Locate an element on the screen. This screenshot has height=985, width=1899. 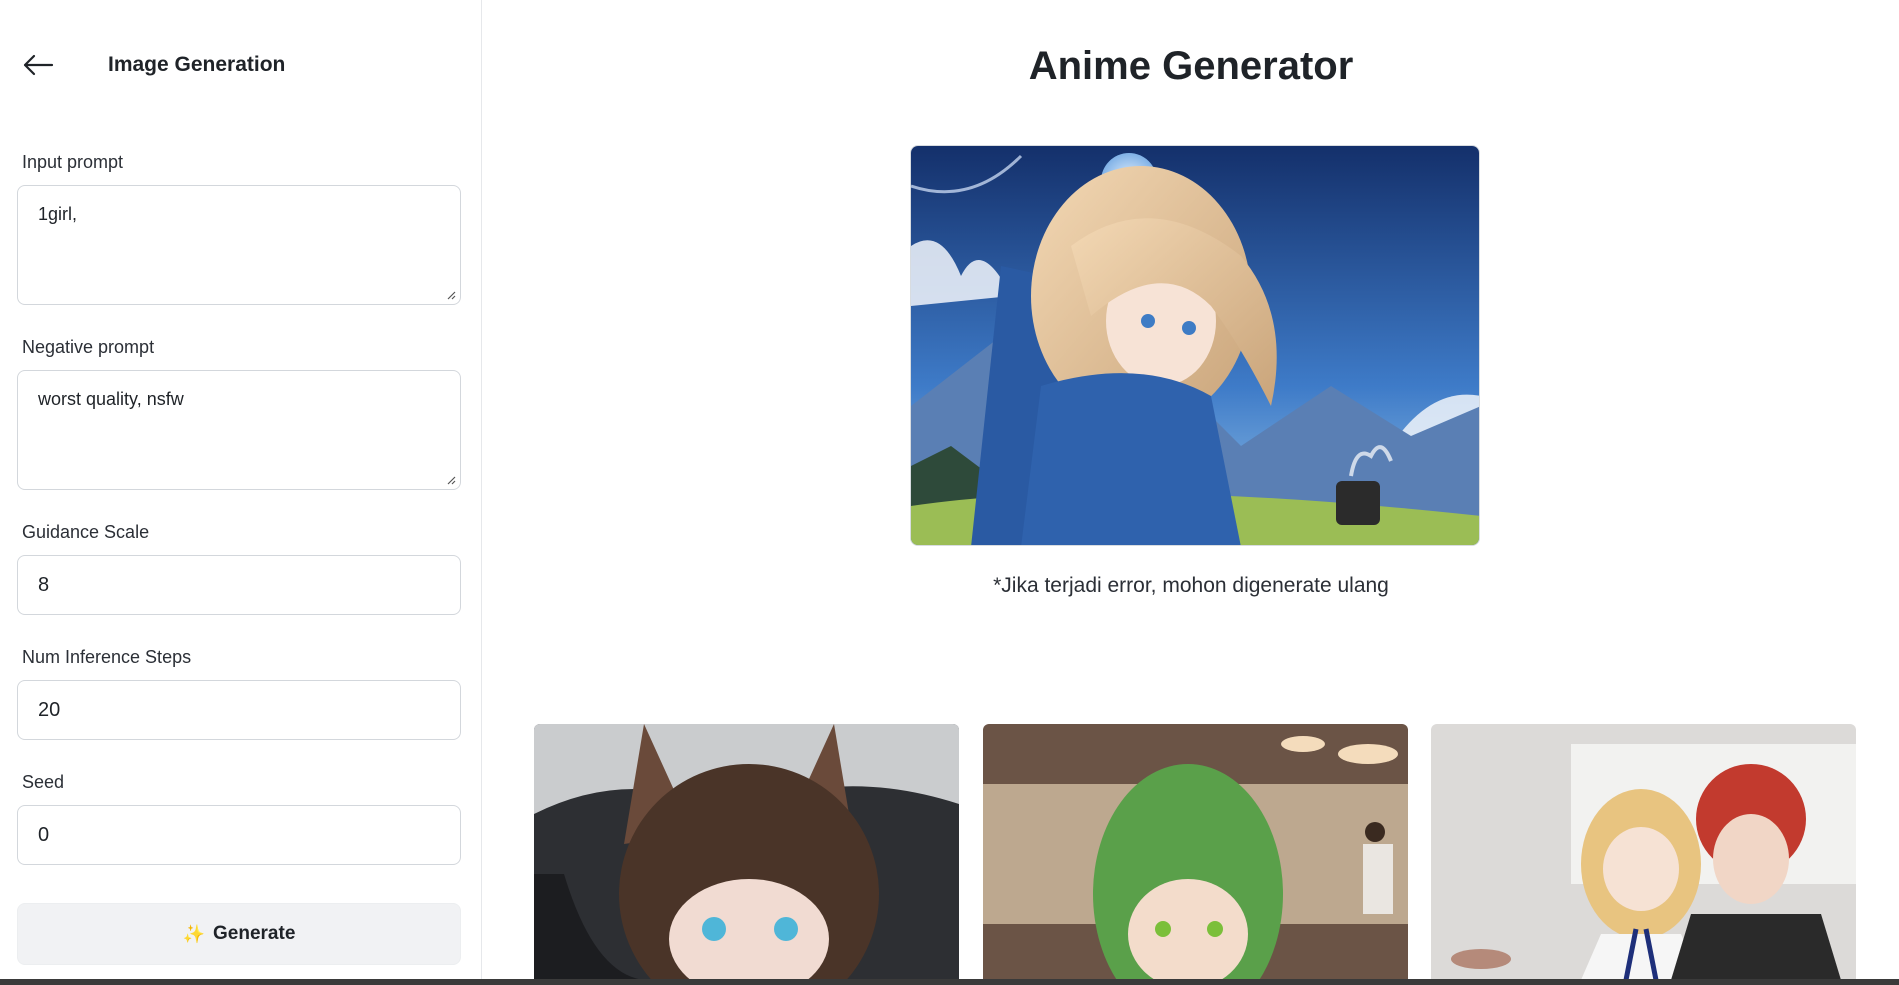
num-inference-steps-input: 20 is located at coordinates (239, 710).